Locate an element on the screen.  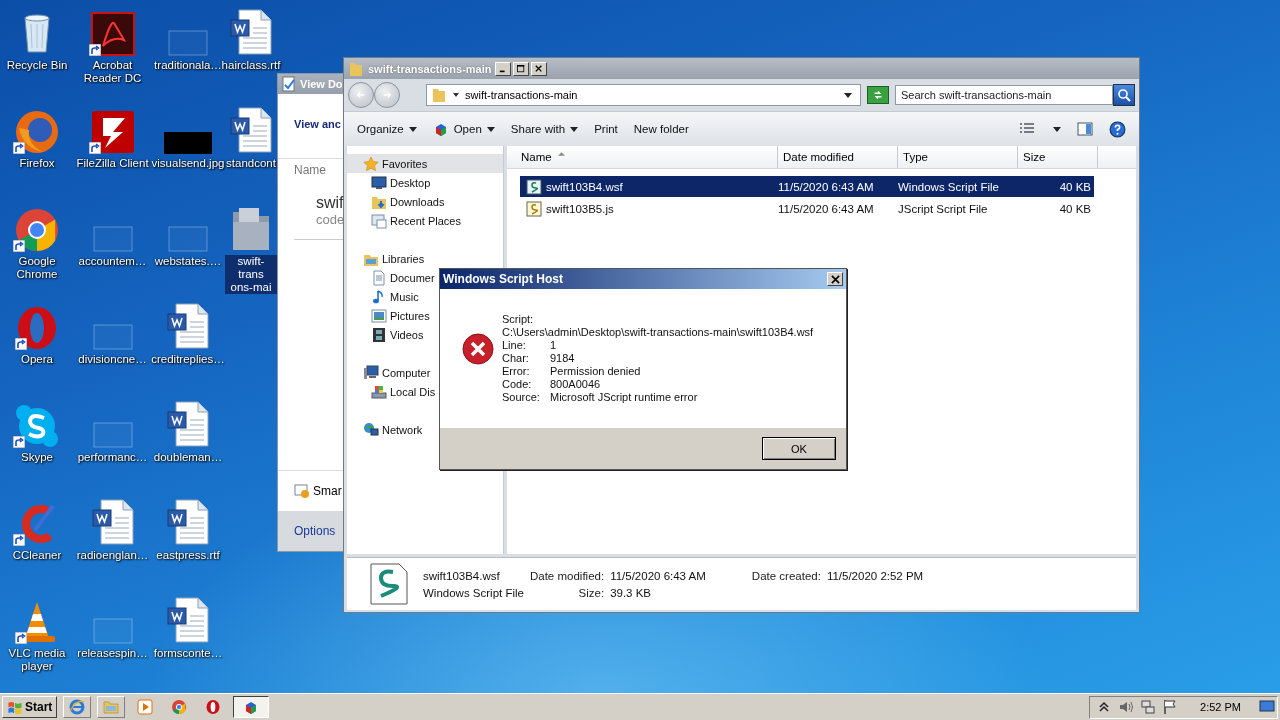
desktop-icon-label: visualsend.jpg is located at coordinates (188, 163).